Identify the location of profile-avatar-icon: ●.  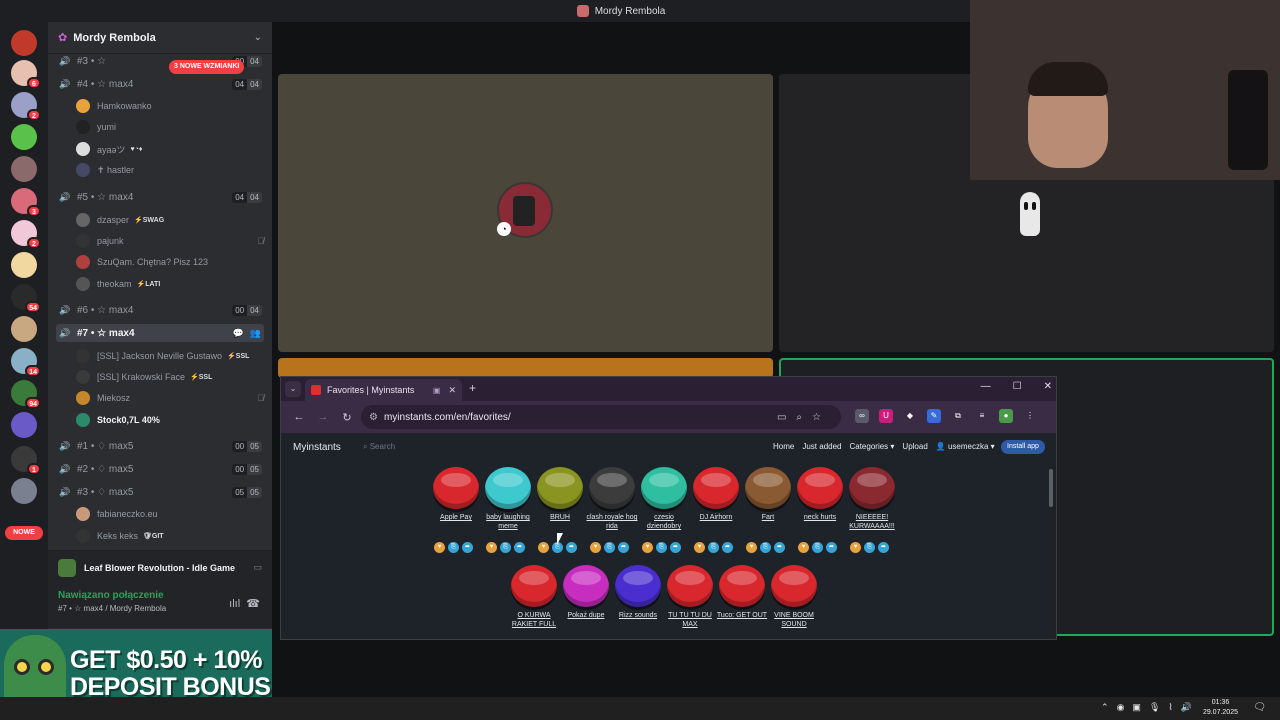
(1006, 416).